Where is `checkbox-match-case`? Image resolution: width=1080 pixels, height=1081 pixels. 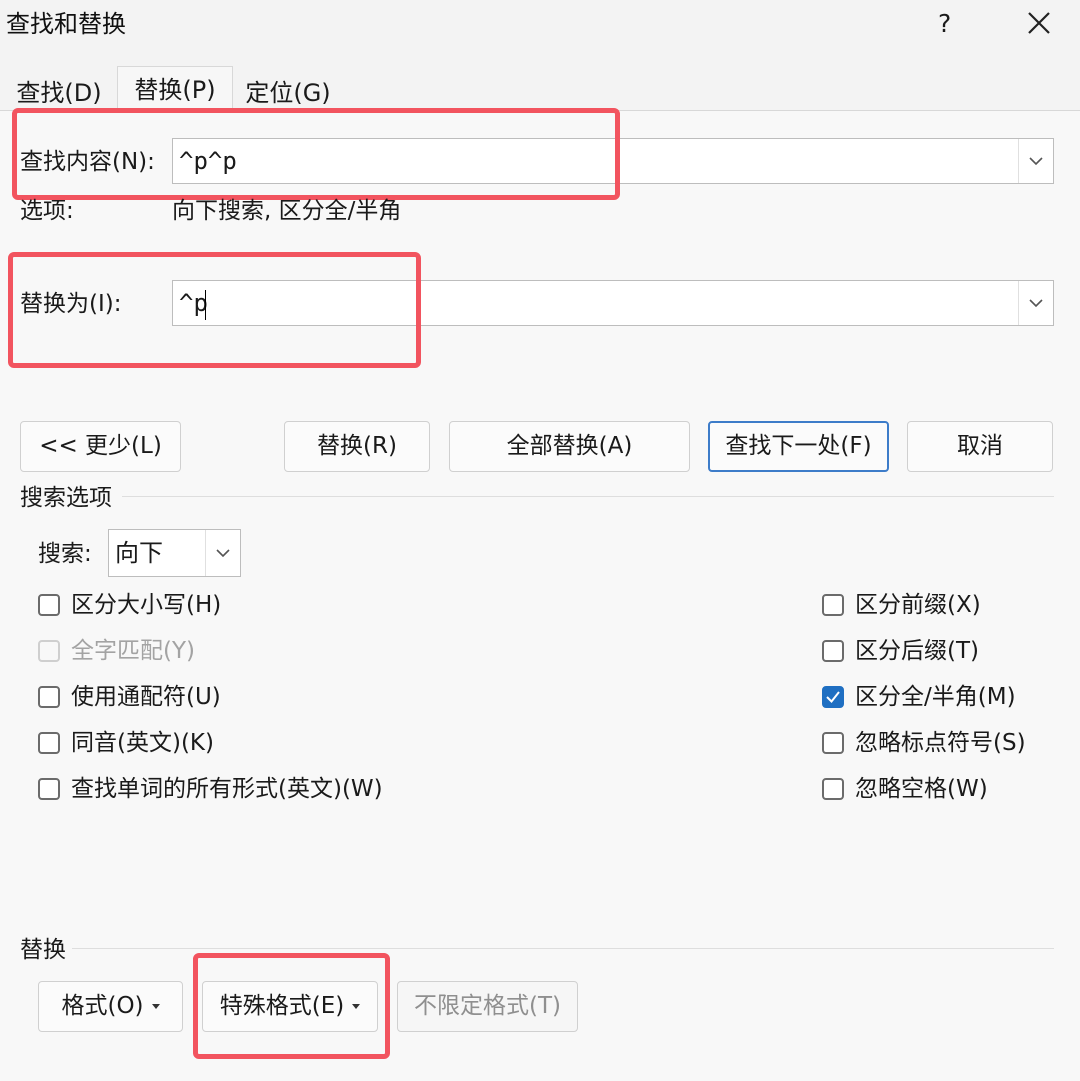
checkbox-match-case is located at coordinates (49, 605).